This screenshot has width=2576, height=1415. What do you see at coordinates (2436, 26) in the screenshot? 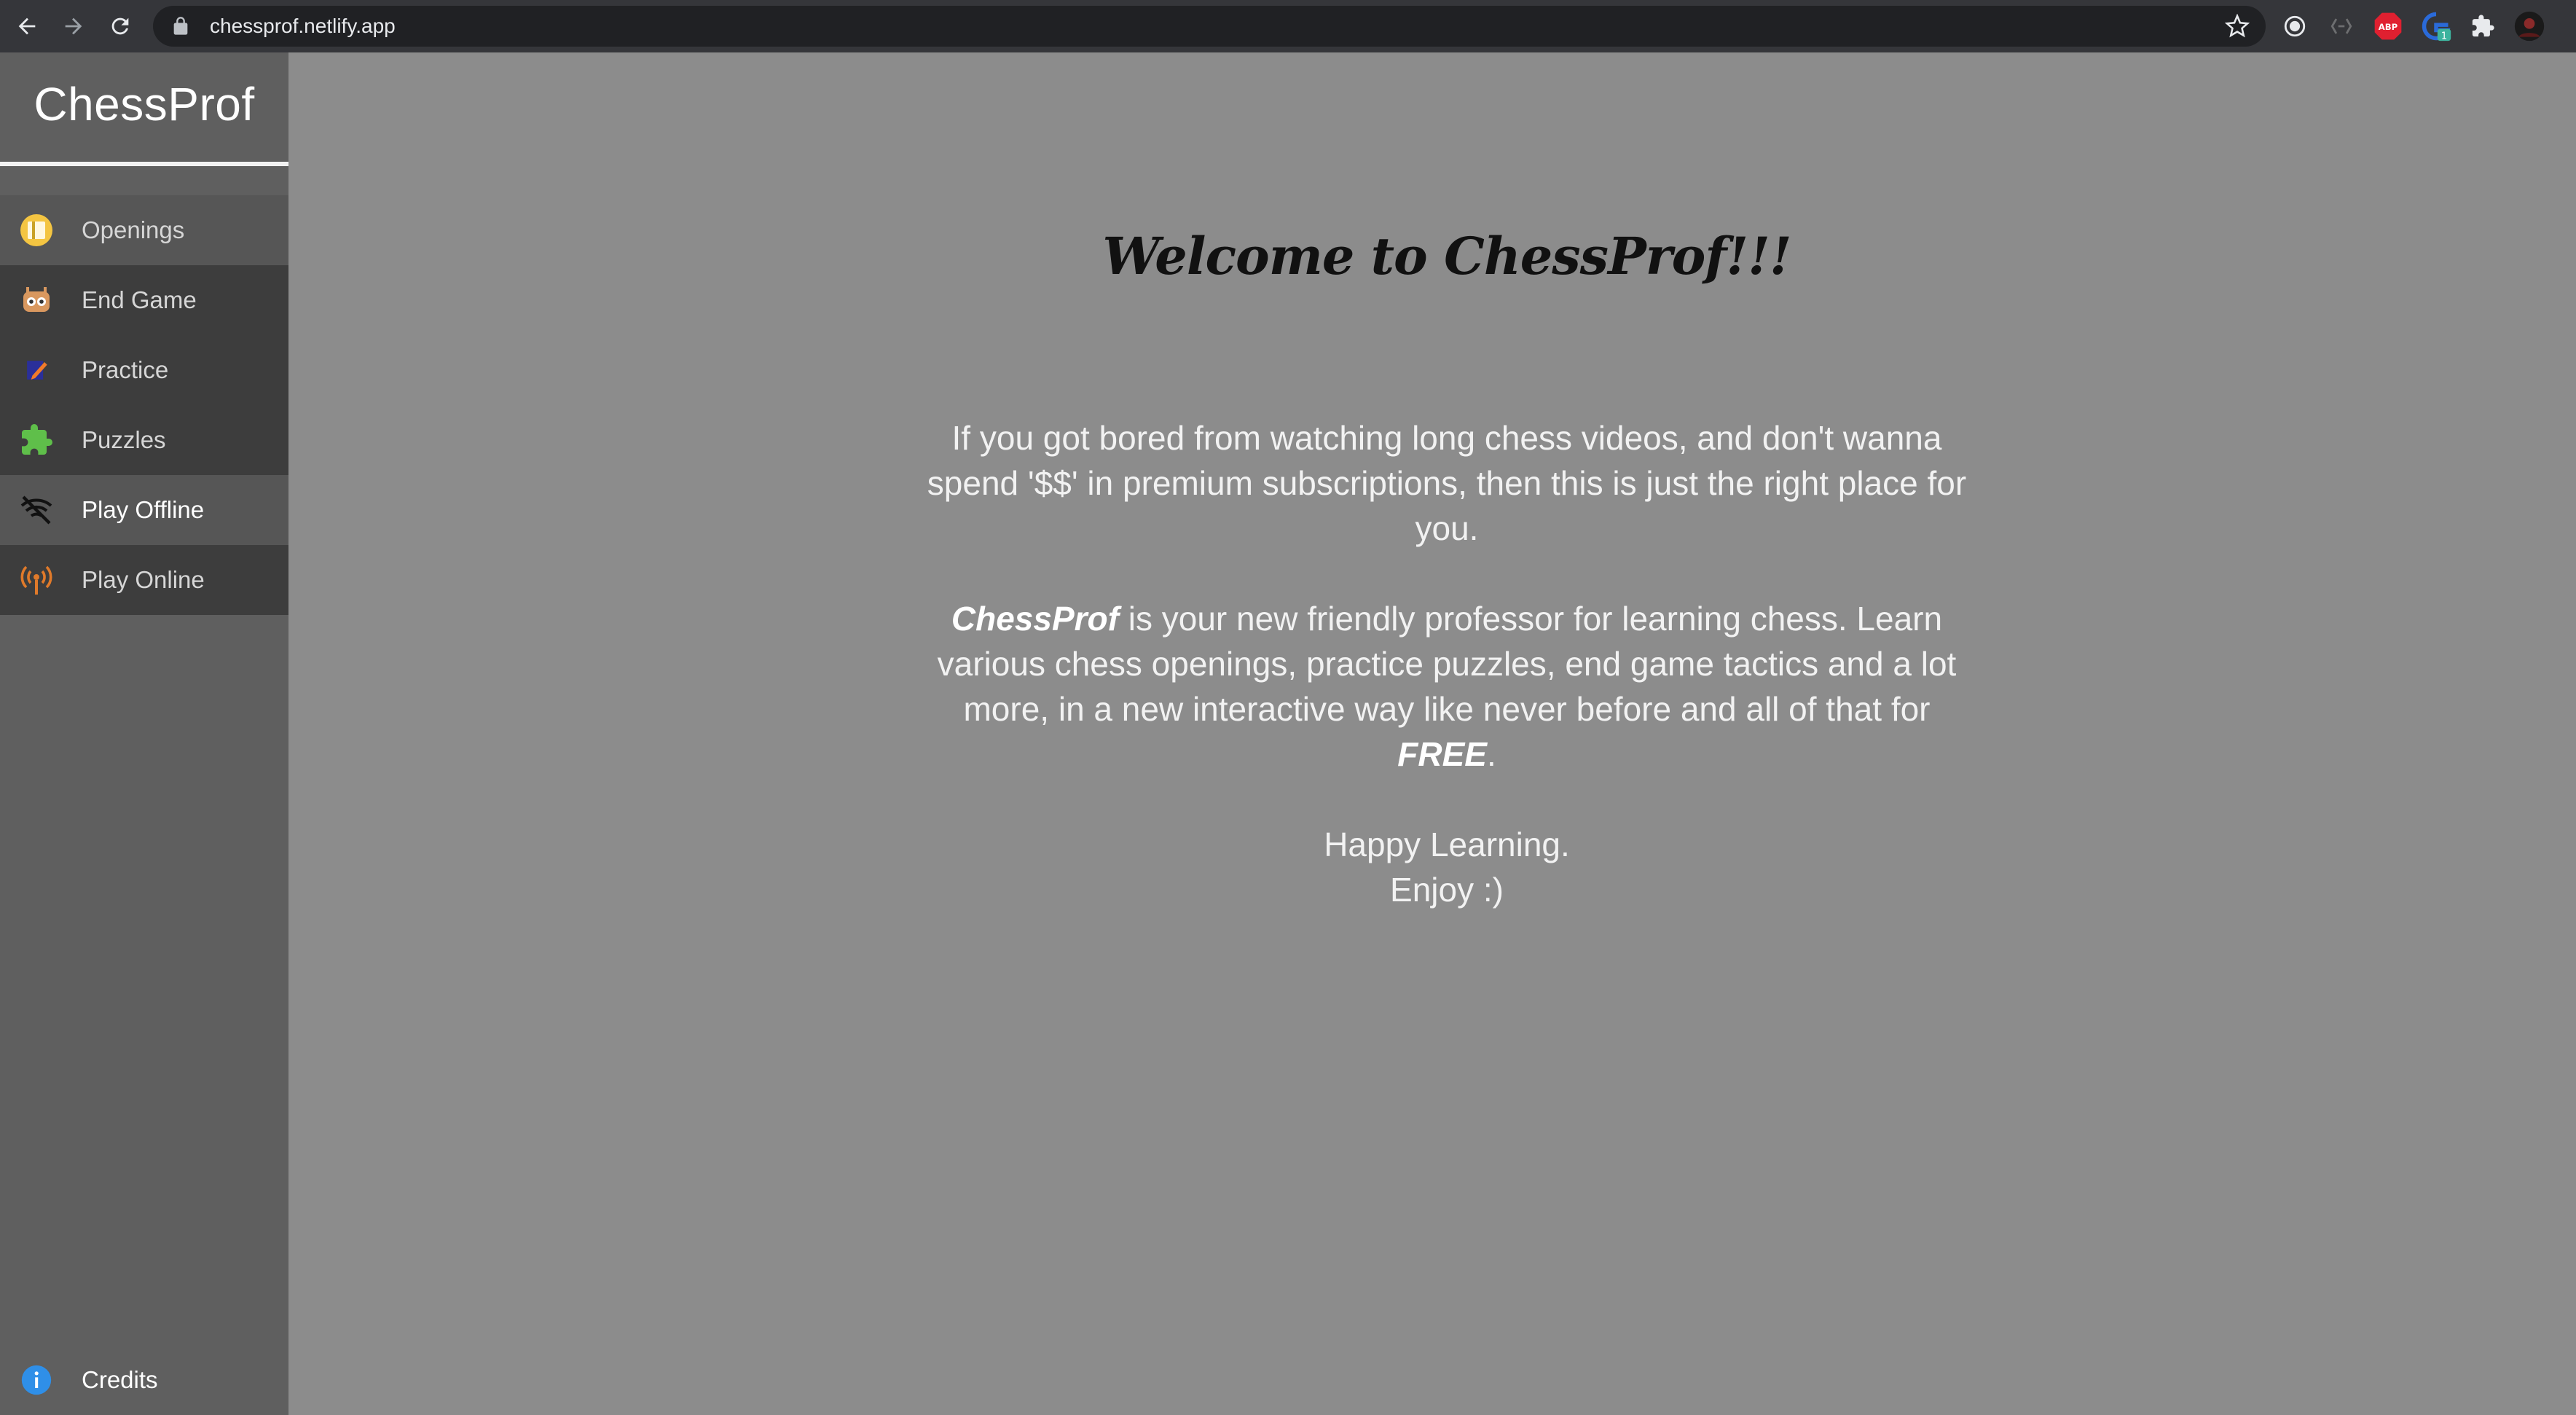
I see `translate-extension-icon: 1` at bounding box center [2436, 26].